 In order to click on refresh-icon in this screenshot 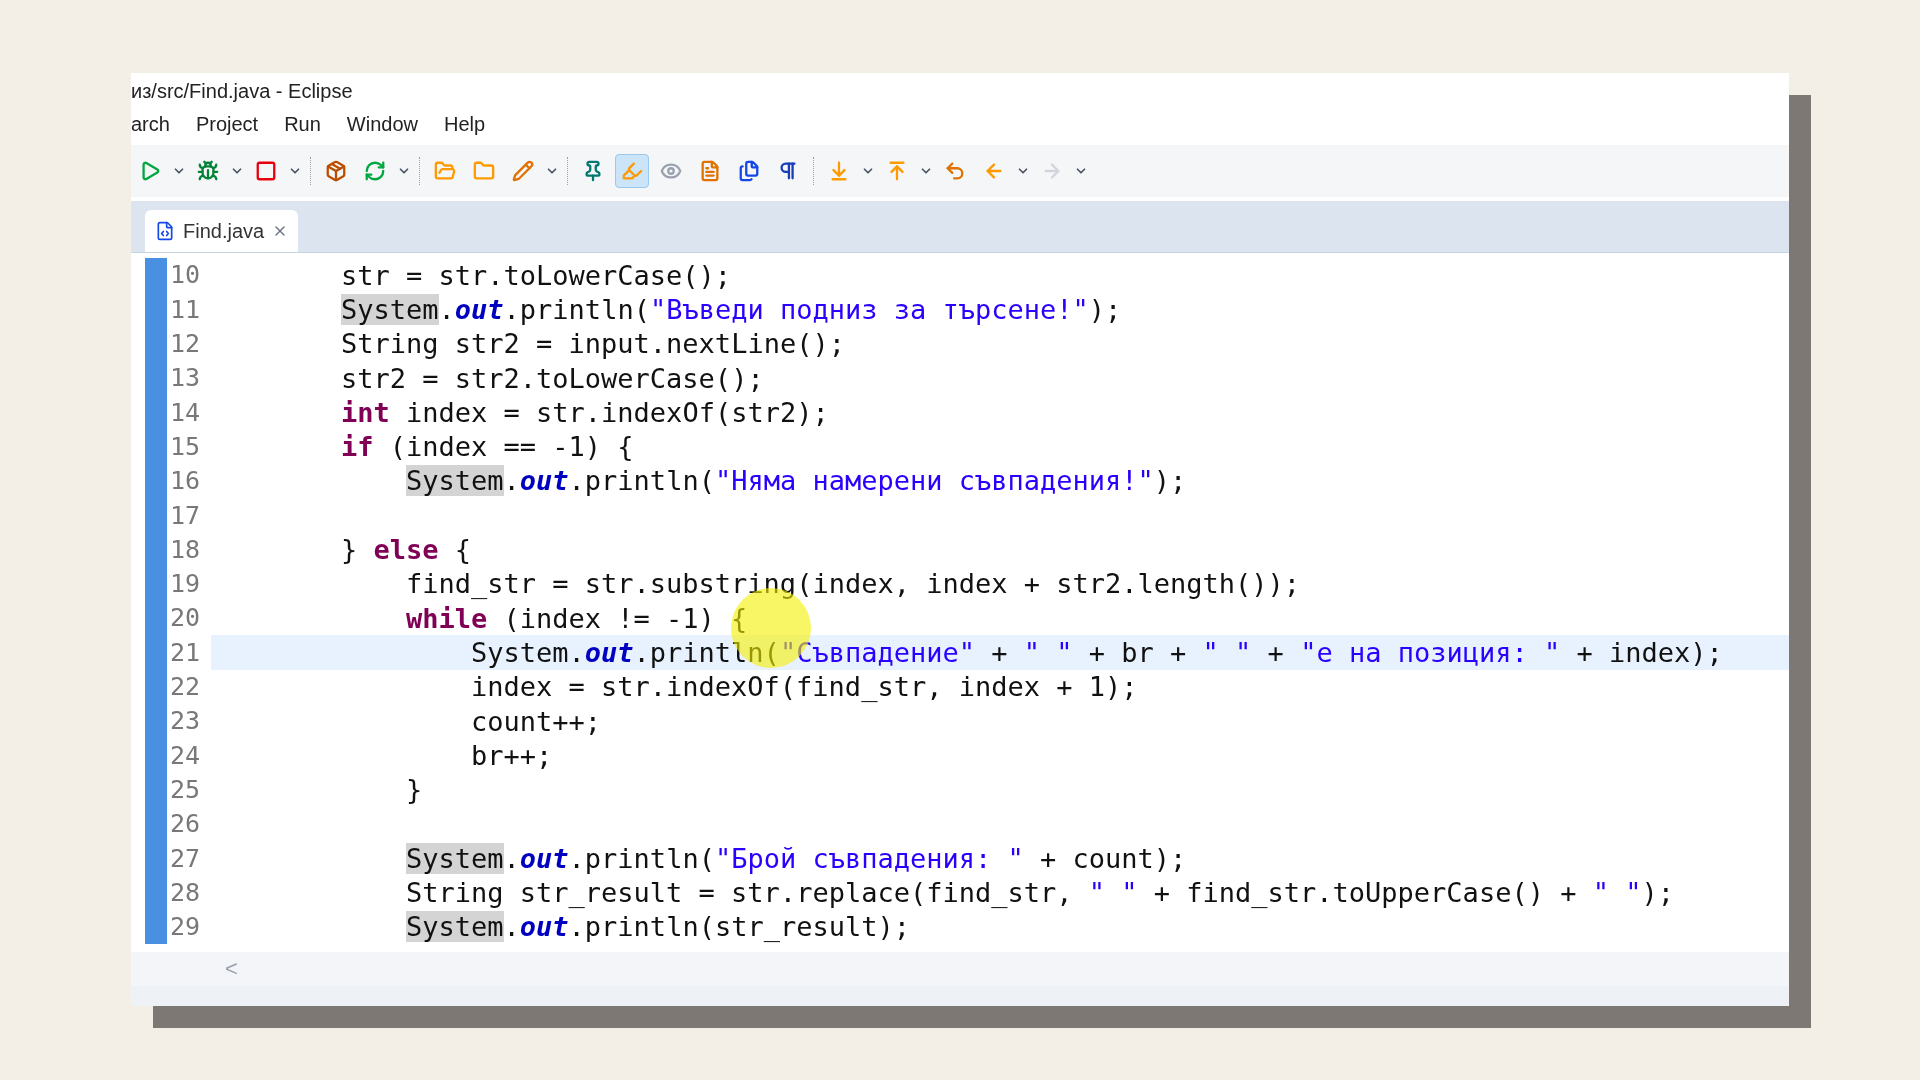, I will do `click(375, 171)`.